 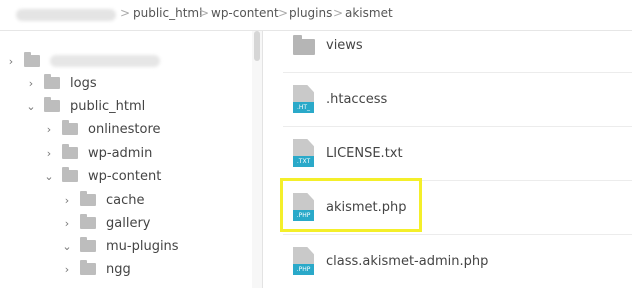 What do you see at coordinates (407, 261) in the screenshot?
I see `file-name: class.akismet-admin.php` at bounding box center [407, 261].